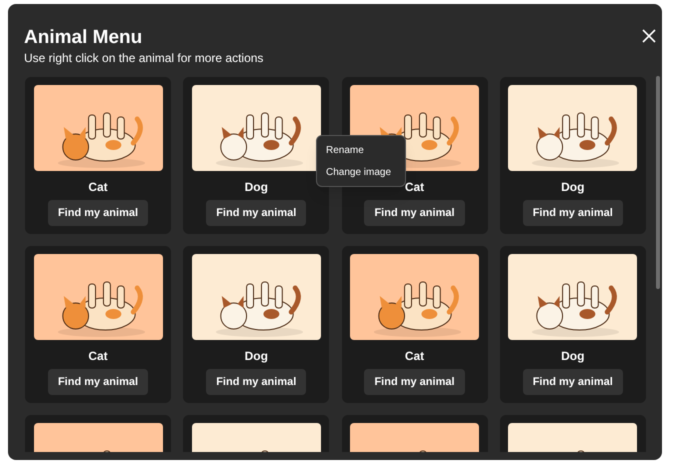 The height and width of the screenshot is (469, 690). What do you see at coordinates (84, 38) in the screenshot?
I see `dialog-title: Animal Menu` at bounding box center [84, 38].